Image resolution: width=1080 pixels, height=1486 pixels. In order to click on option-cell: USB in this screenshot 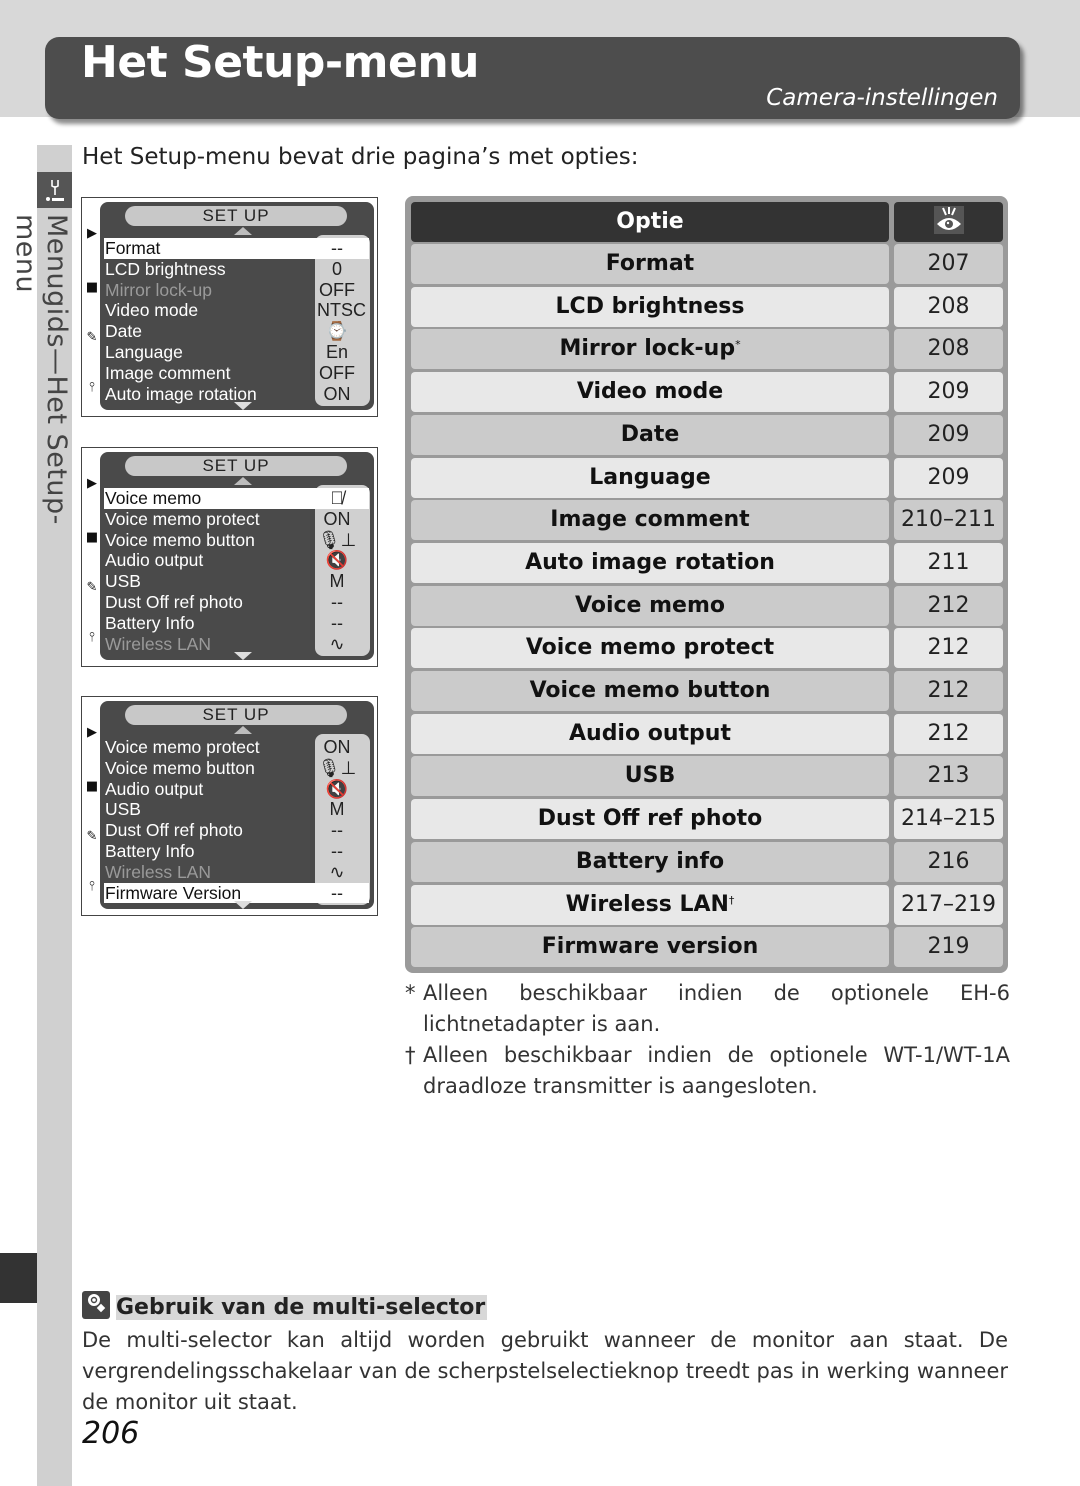, I will do `click(650, 776)`.